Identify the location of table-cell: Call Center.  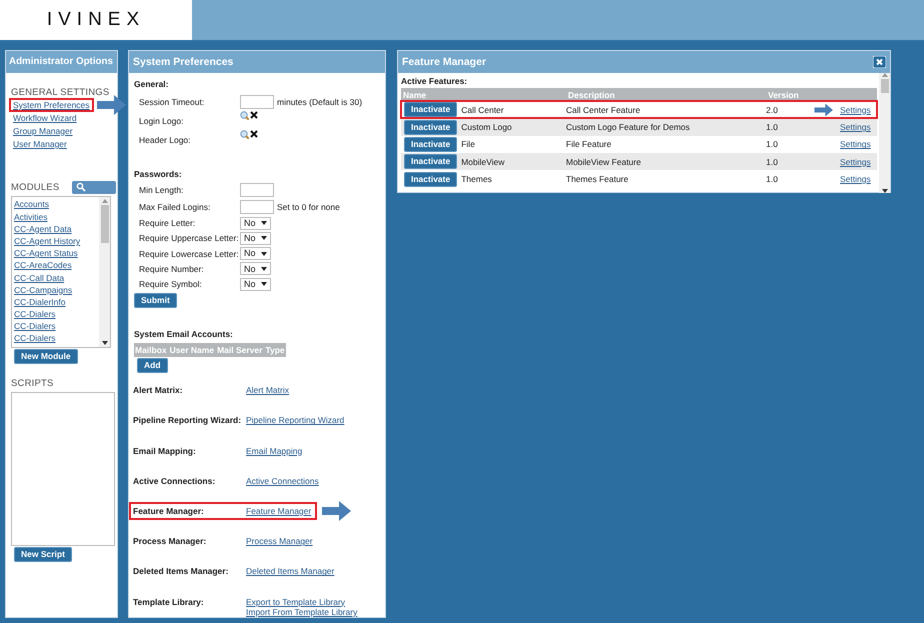
(482, 109).